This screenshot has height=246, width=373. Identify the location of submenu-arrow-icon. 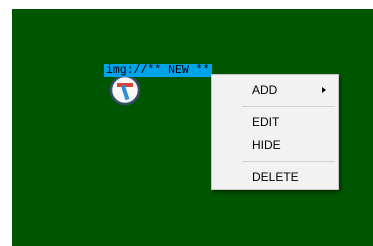
(324, 90).